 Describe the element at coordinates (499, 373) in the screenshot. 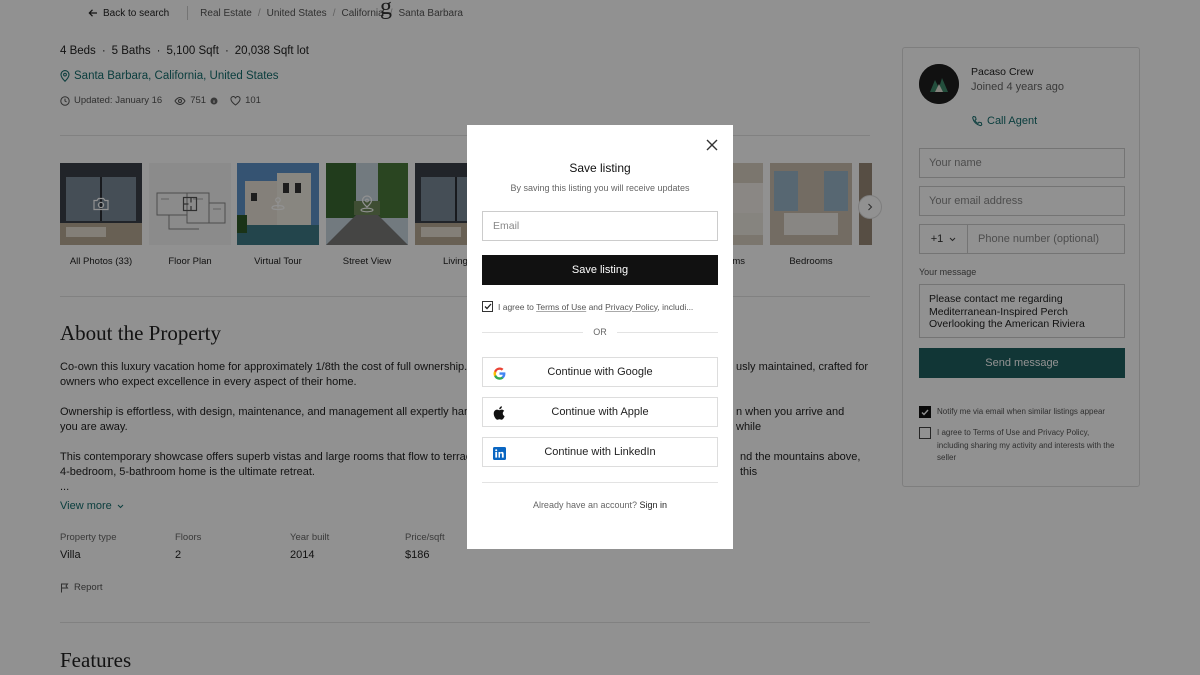

I see `google-icon` at that location.